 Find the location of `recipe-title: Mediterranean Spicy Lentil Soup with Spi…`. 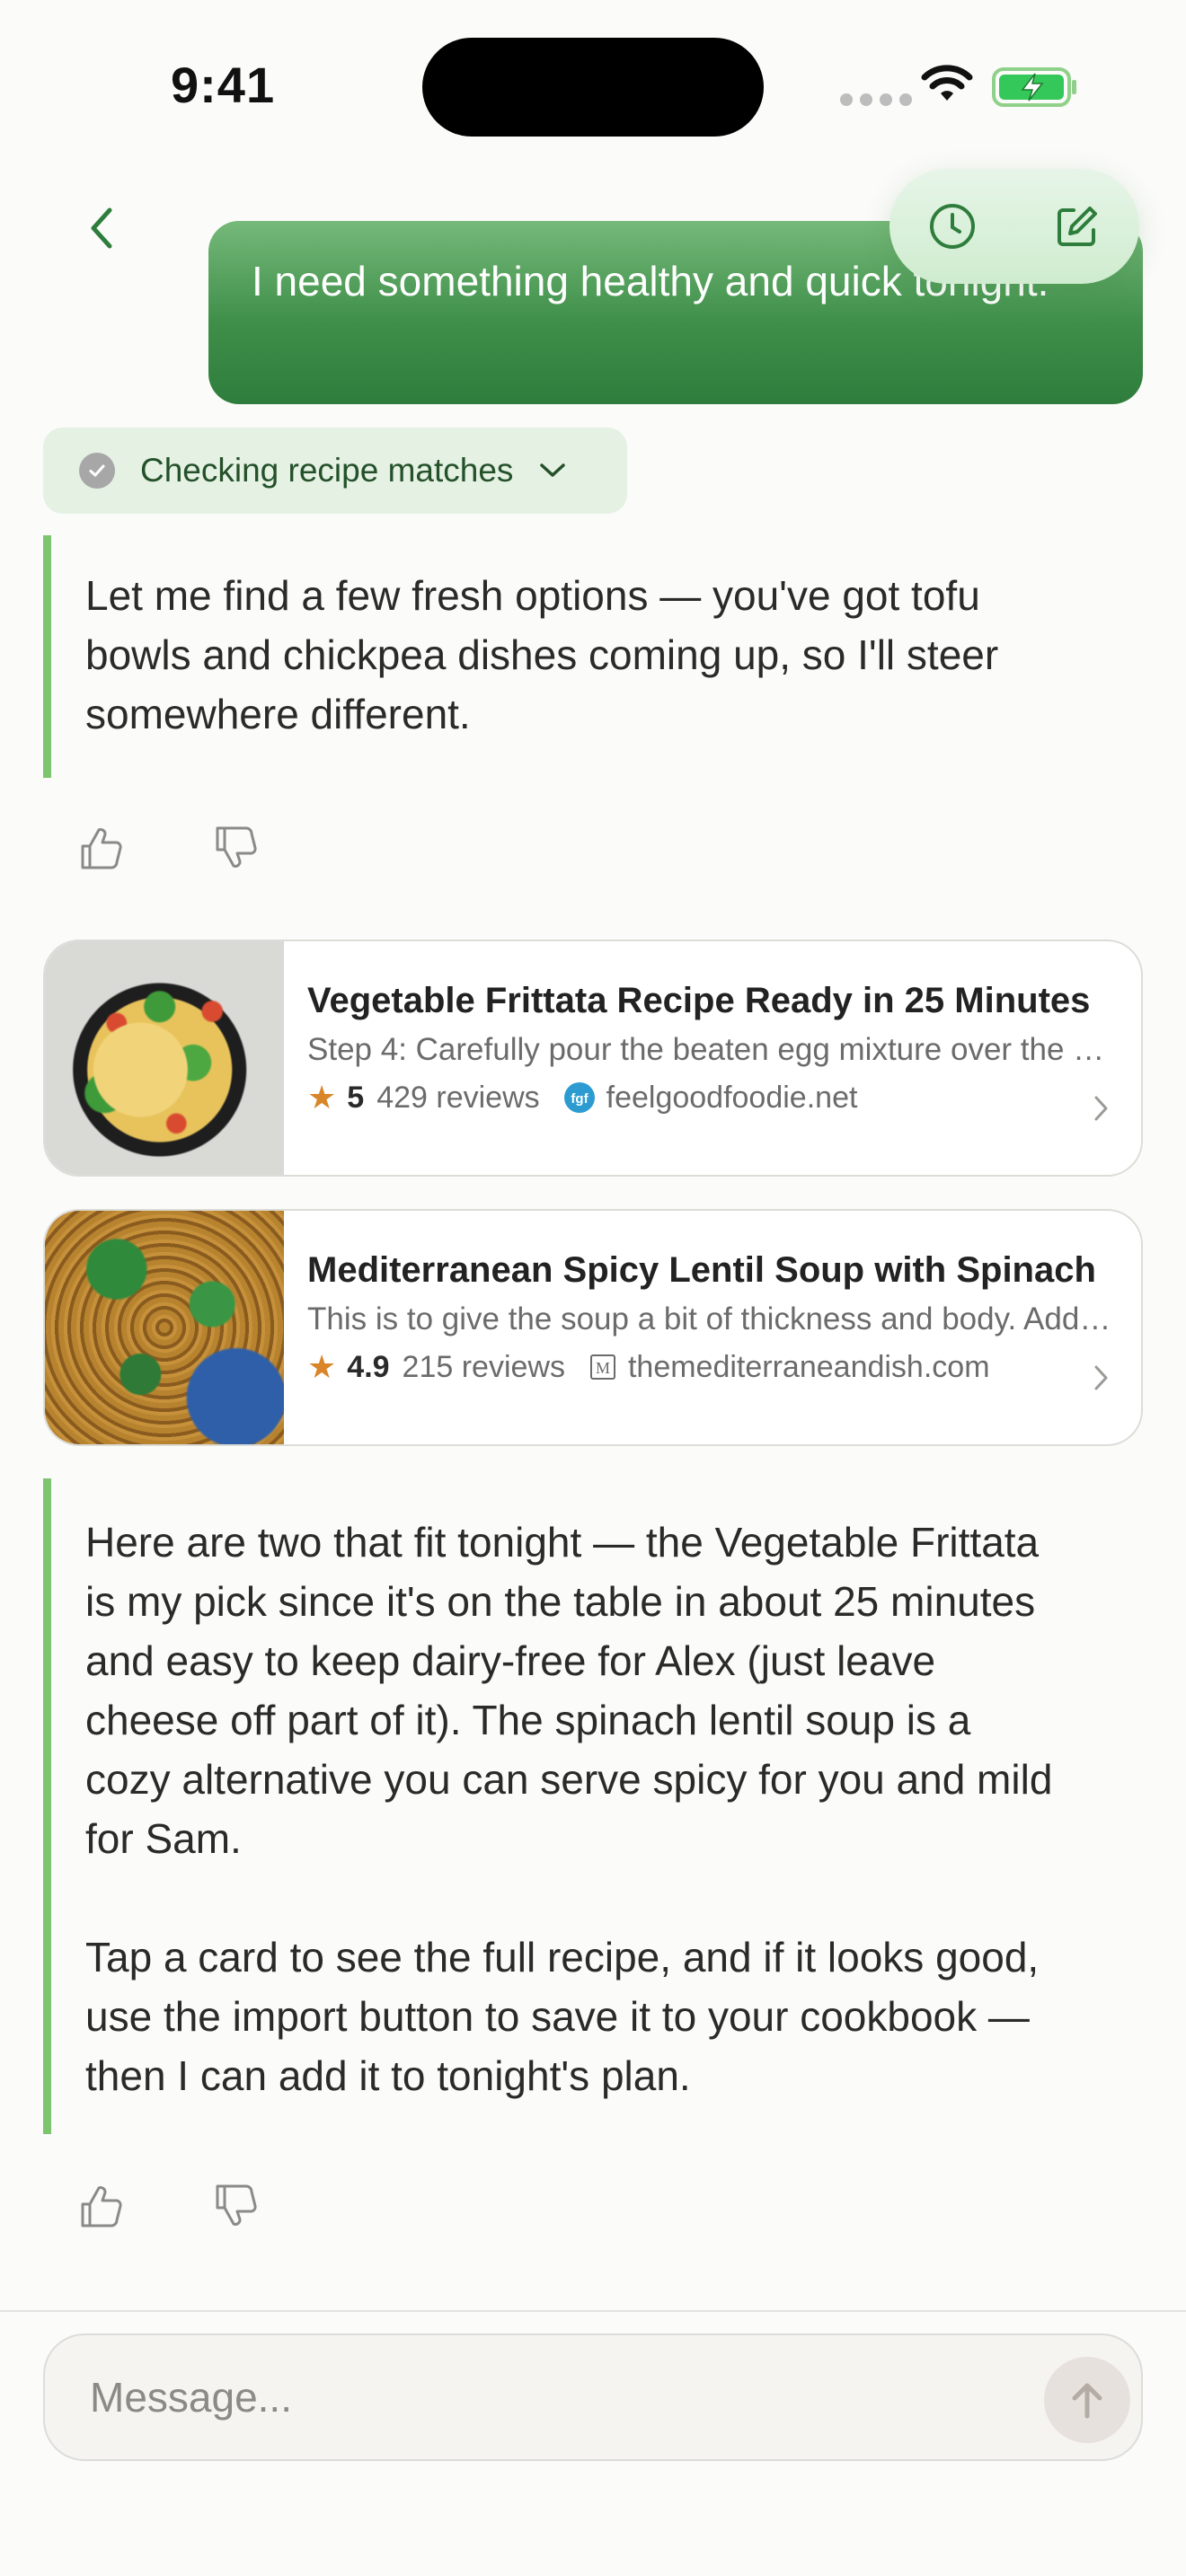

recipe-title: Mediterranean Spicy Lentil Soup with Spi… is located at coordinates (701, 1270).